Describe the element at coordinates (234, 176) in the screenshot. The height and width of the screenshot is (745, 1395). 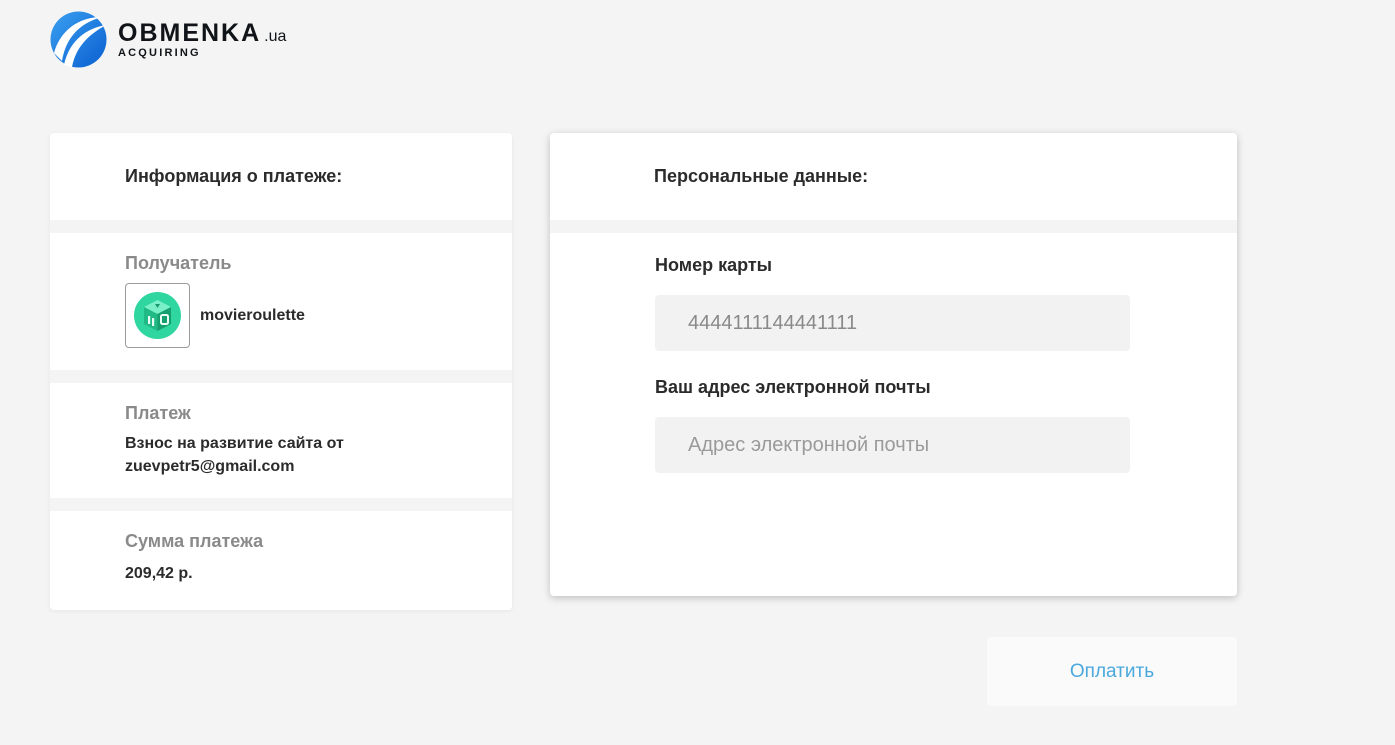
I see `payment-info-title: Информация о платеже:` at that location.